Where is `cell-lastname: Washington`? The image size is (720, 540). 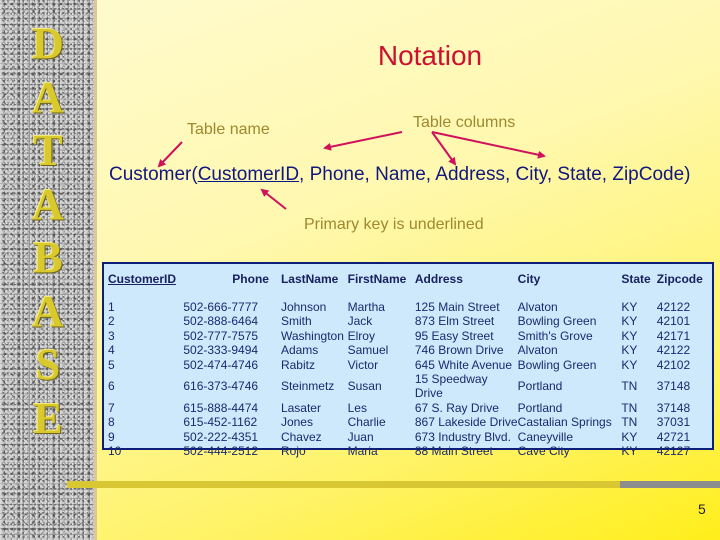 cell-lastname: Washington is located at coordinates (312, 335).